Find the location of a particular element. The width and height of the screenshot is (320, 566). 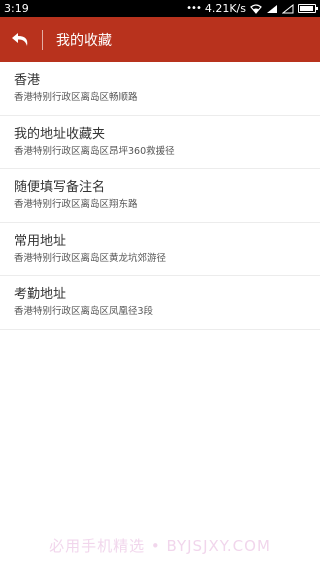

favorite-item: 随便填写备注名 香港特别行政区离岛区翔东路 is located at coordinates (160, 196).